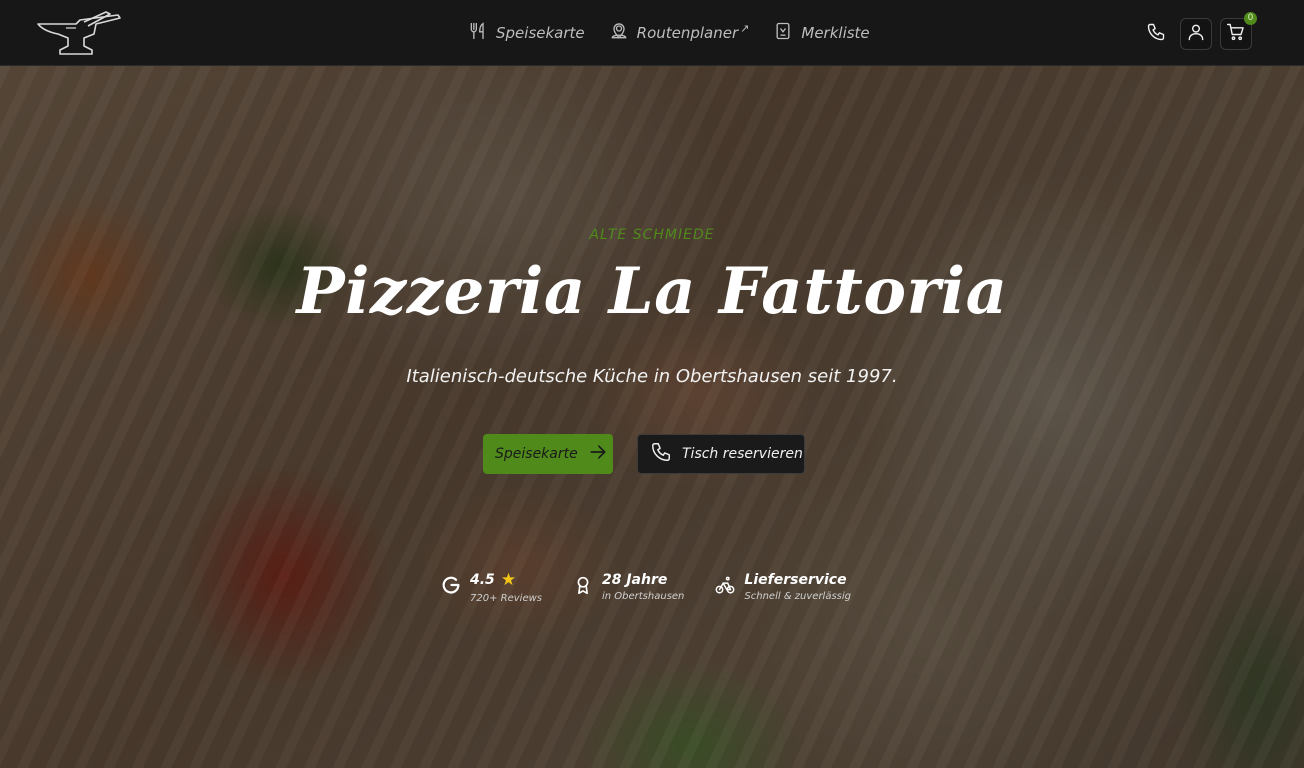  I want to click on nav-item-routenplaner: Routenplaner ↗, so click(679, 33).